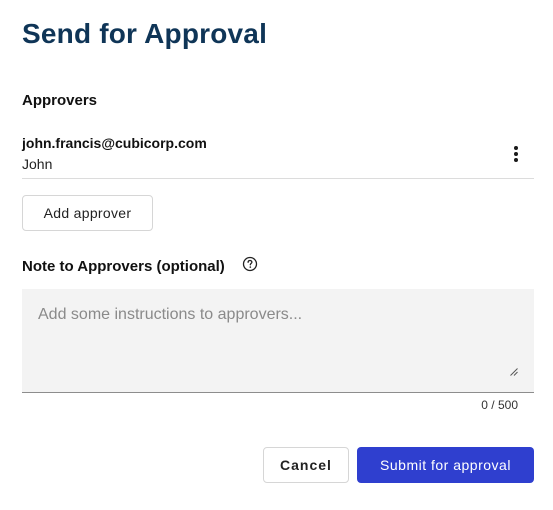  What do you see at coordinates (250, 264) in the screenshot?
I see `question-circle-icon` at bounding box center [250, 264].